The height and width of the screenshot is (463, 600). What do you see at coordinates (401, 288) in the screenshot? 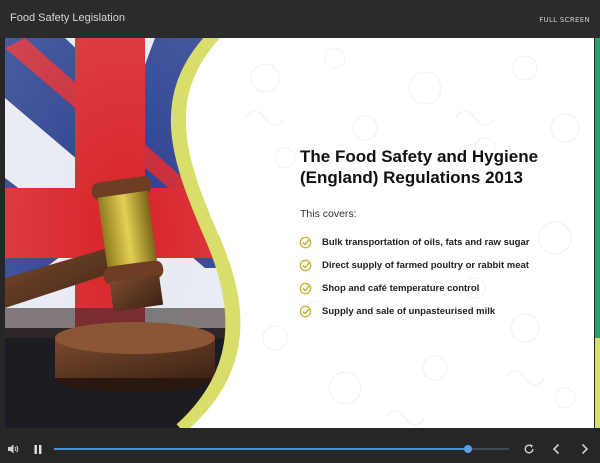
I see `list-item-text: Shop and café temperature control` at bounding box center [401, 288].